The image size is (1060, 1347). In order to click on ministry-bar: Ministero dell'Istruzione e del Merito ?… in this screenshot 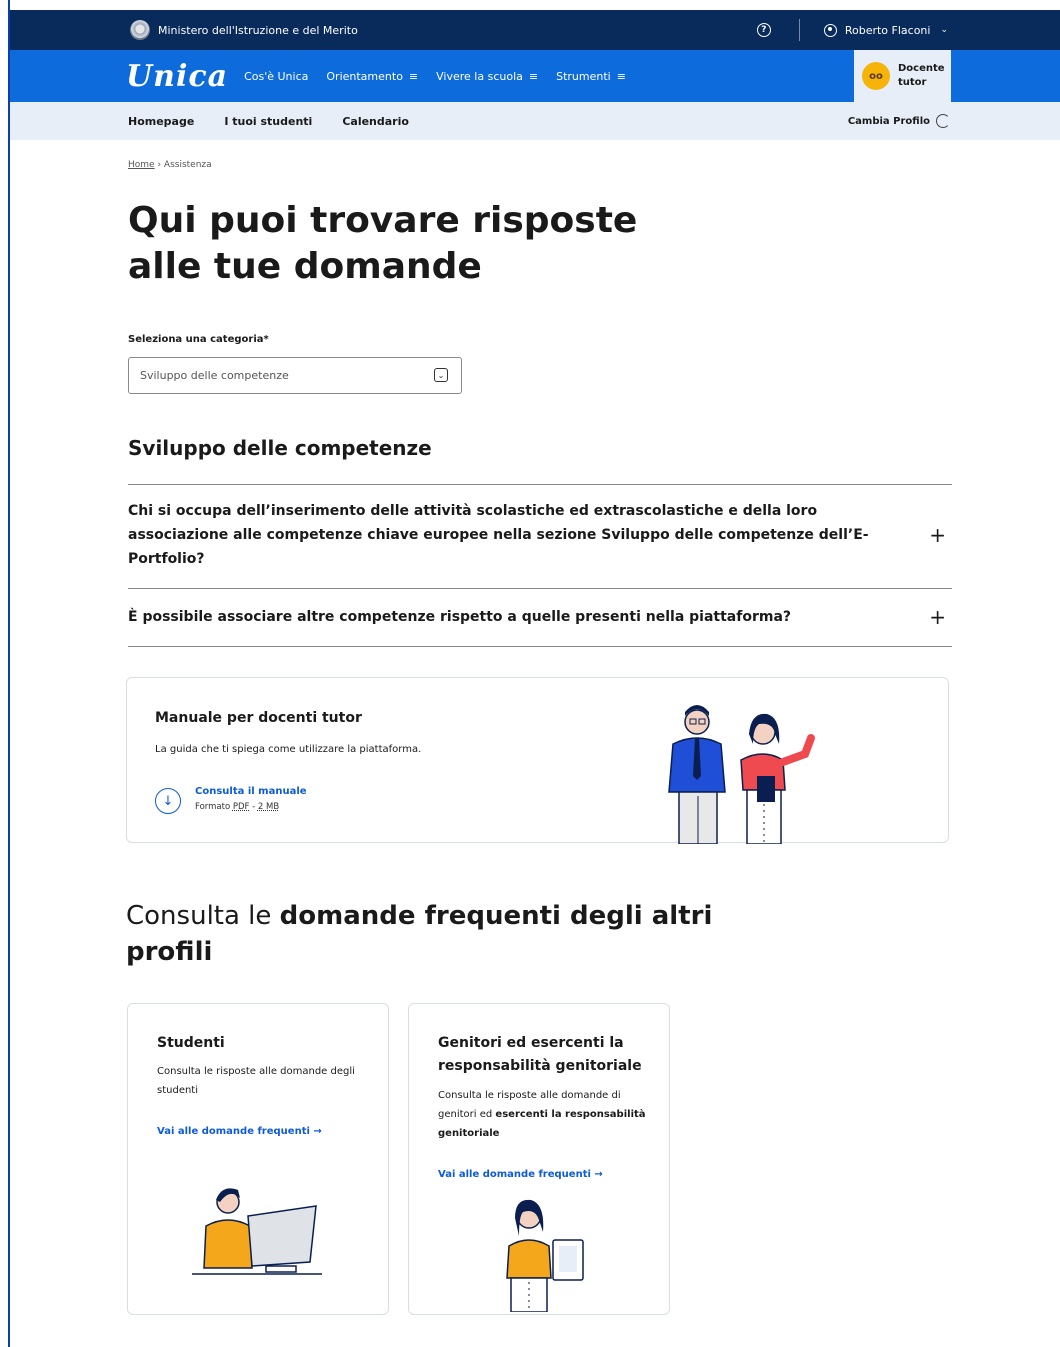, I will do `click(535, 30)`.